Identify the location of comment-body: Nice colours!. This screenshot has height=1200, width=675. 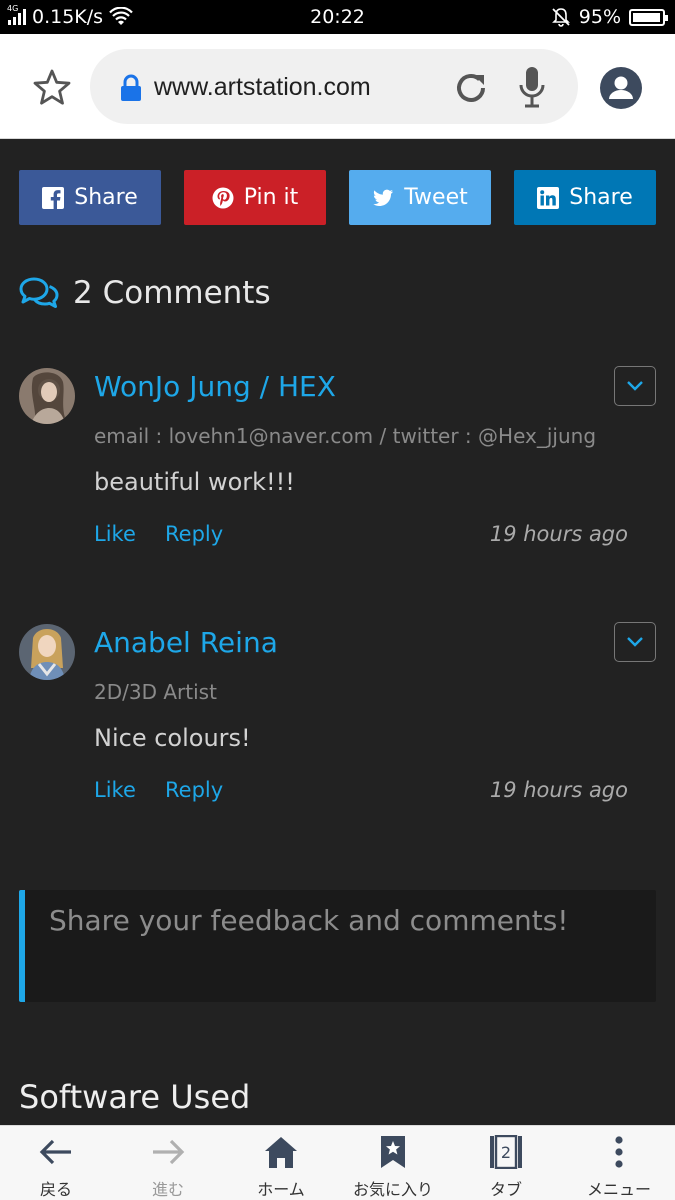
(172, 738).